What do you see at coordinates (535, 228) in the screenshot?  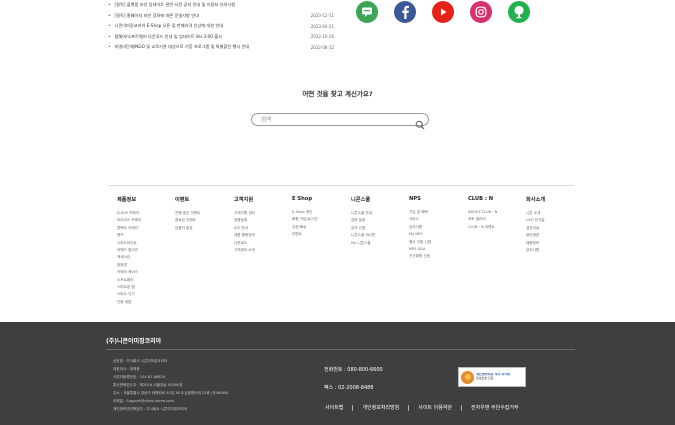 I see `sitemap-link: 경영이념` at bounding box center [535, 228].